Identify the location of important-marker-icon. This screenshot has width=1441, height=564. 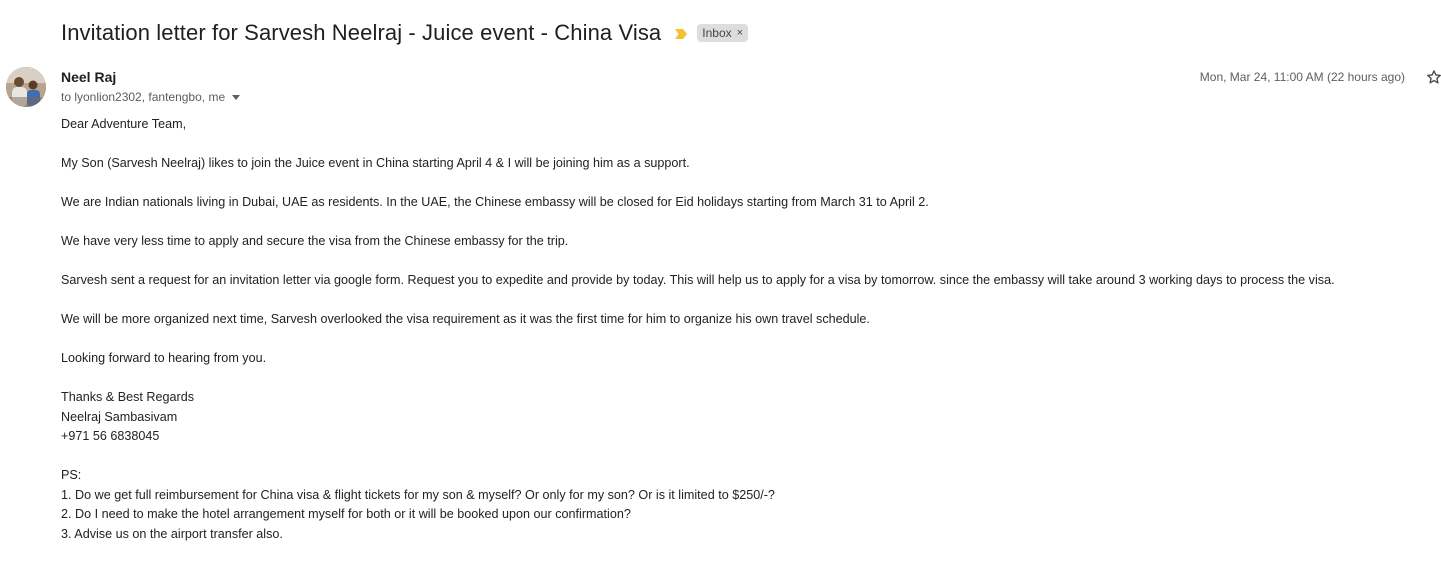
(681, 33).